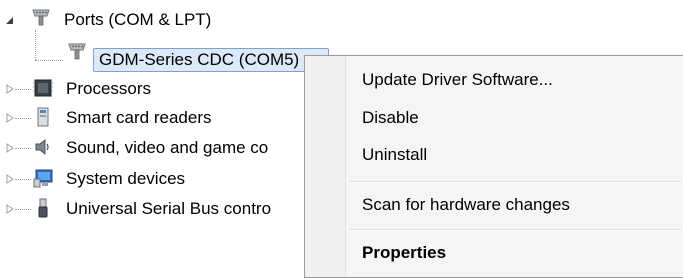  What do you see at coordinates (9, 20) in the screenshot?
I see `collapse-arrow-icon` at bounding box center [9, 20].